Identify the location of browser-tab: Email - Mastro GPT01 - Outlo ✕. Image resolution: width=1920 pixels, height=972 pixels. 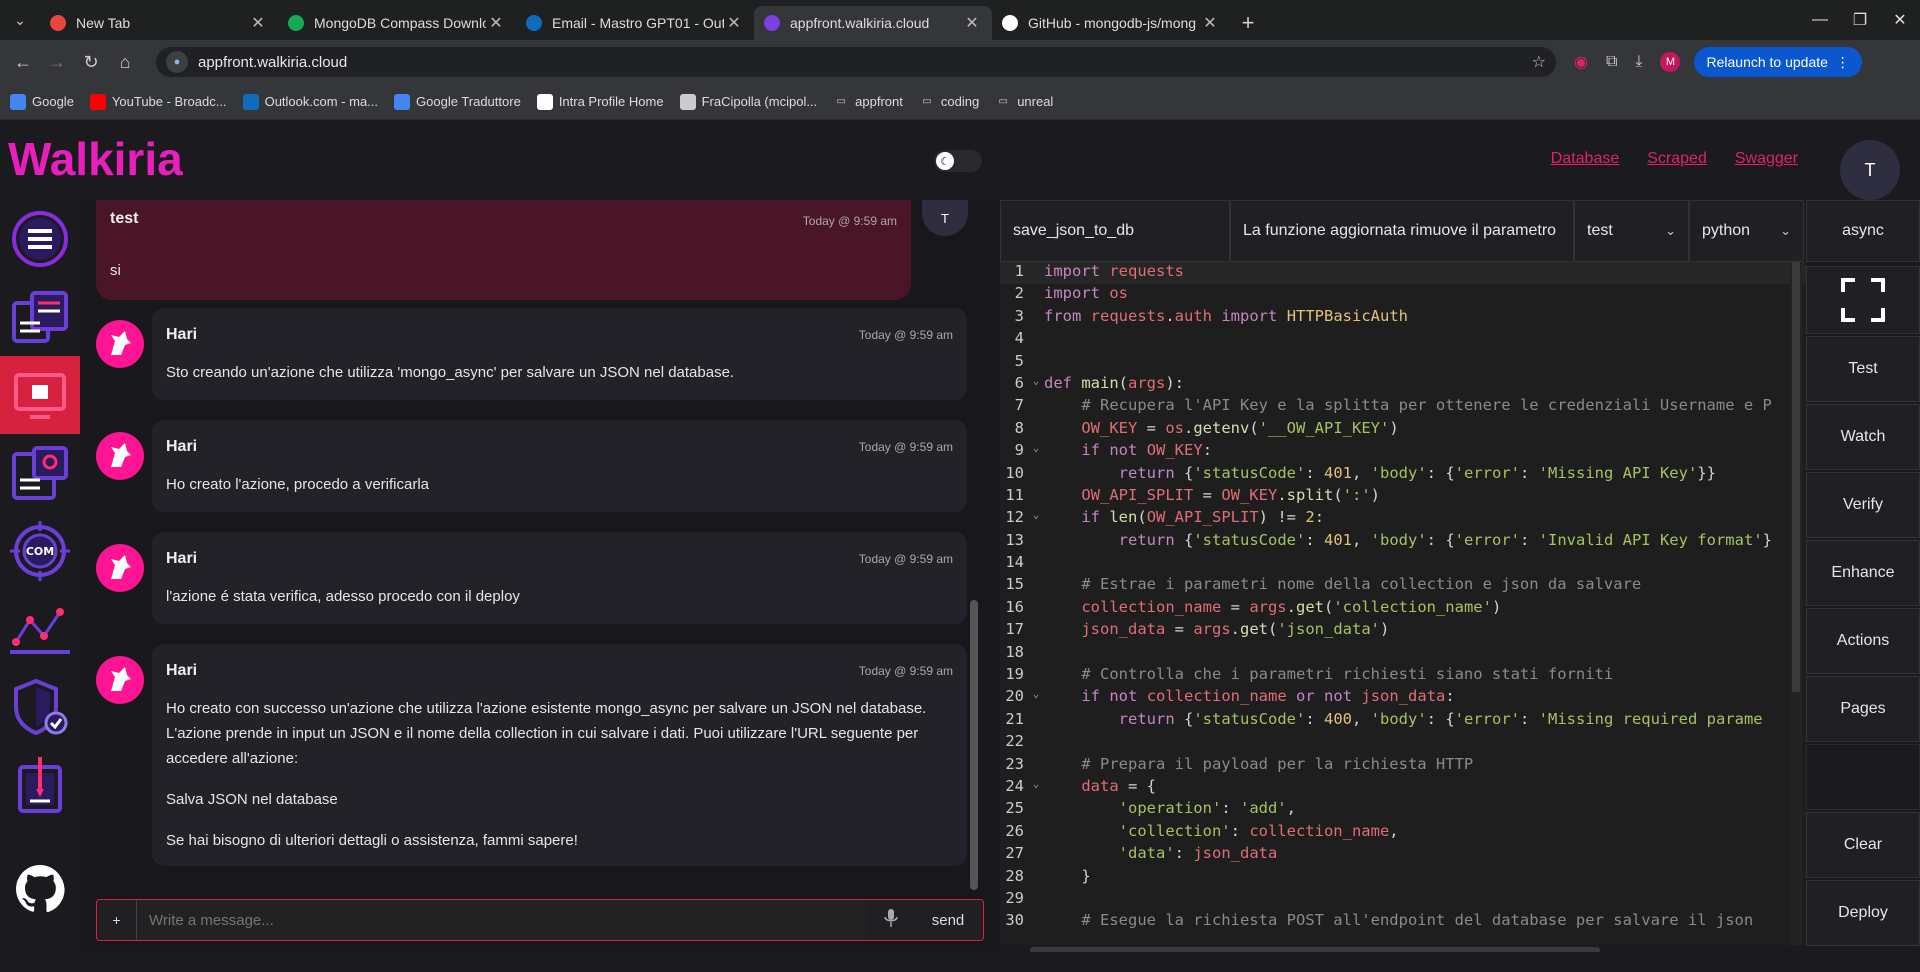
(635, 23).